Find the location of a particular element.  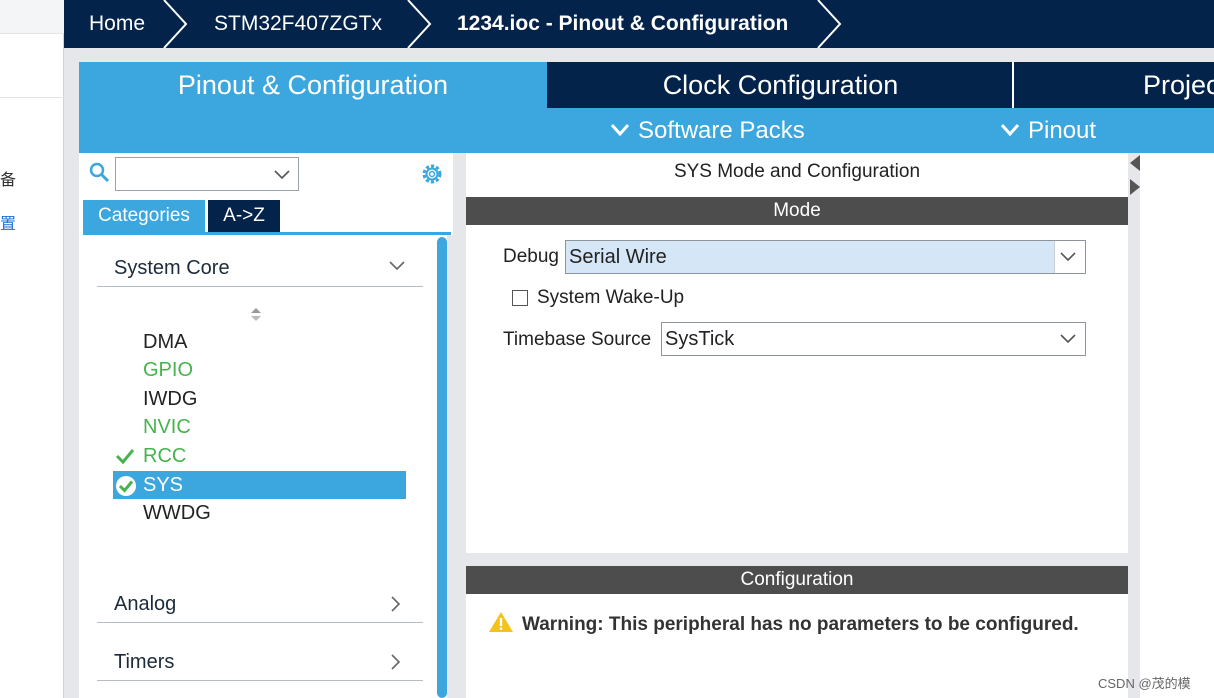

debug-label: Debug is located at coordinates (531, 256).